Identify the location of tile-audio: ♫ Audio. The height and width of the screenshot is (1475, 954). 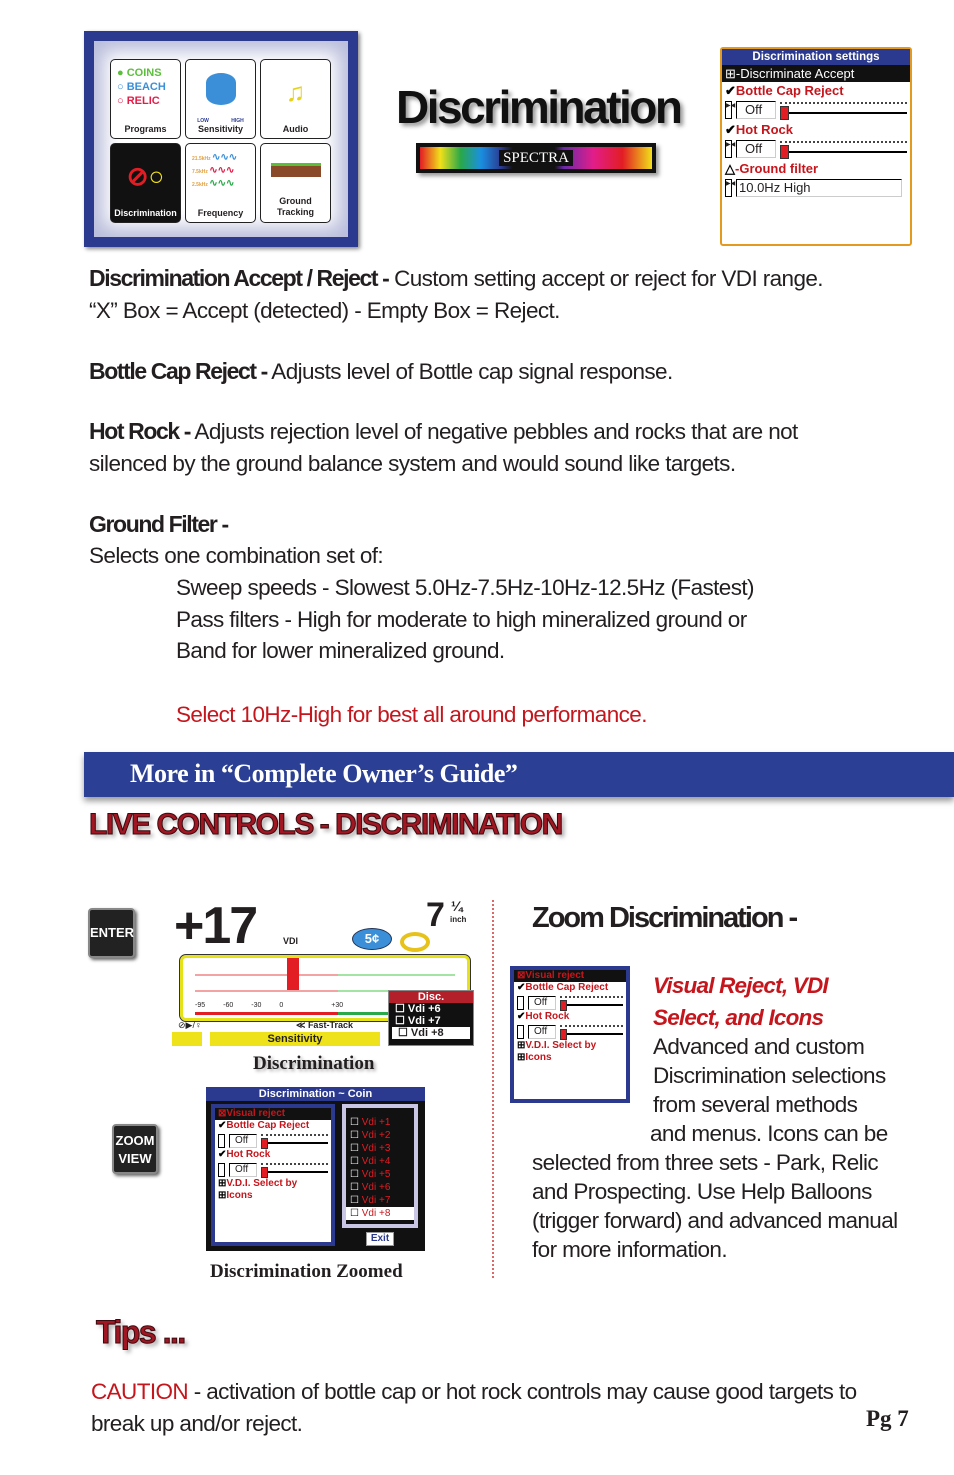
(295, 99).